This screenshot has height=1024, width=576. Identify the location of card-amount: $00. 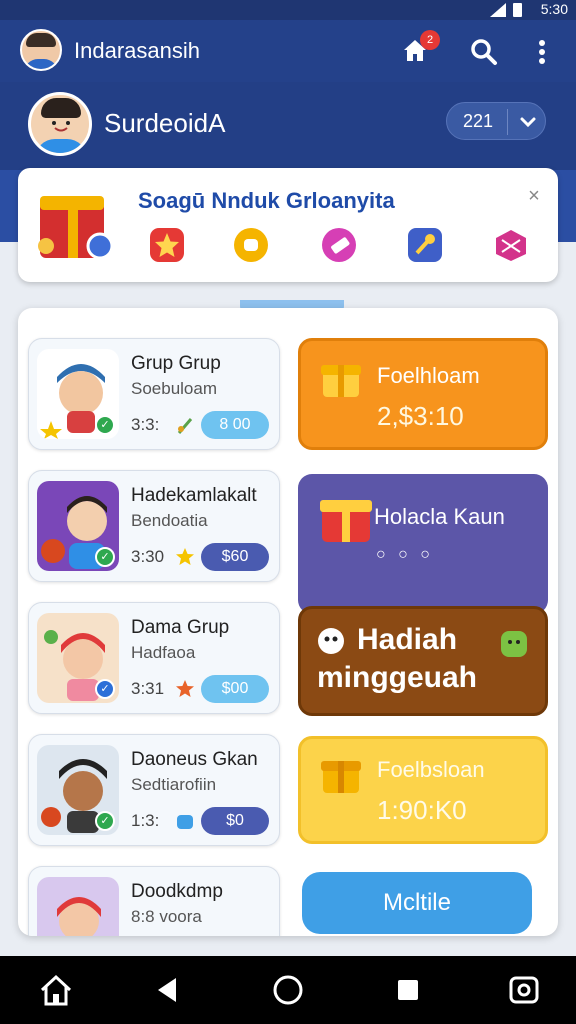
(235, 689).